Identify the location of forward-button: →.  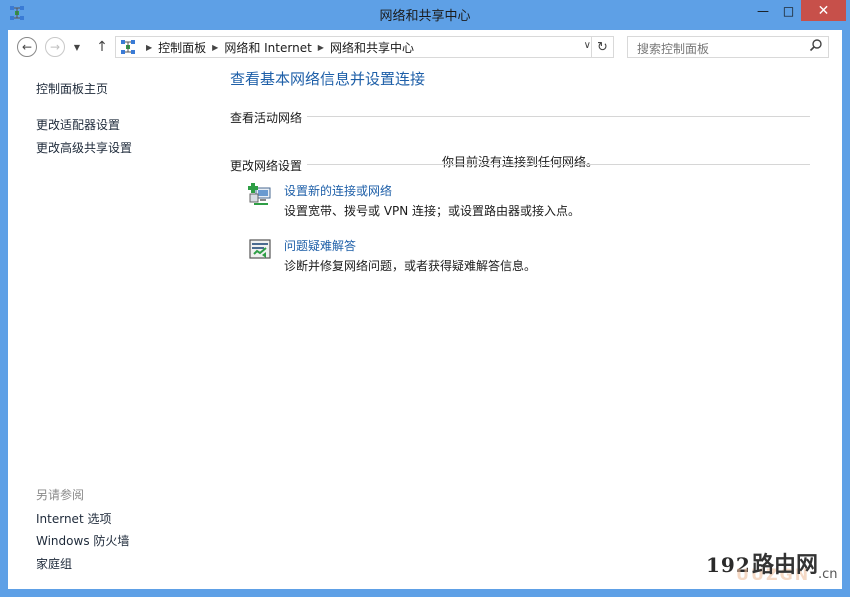
(55, 47).